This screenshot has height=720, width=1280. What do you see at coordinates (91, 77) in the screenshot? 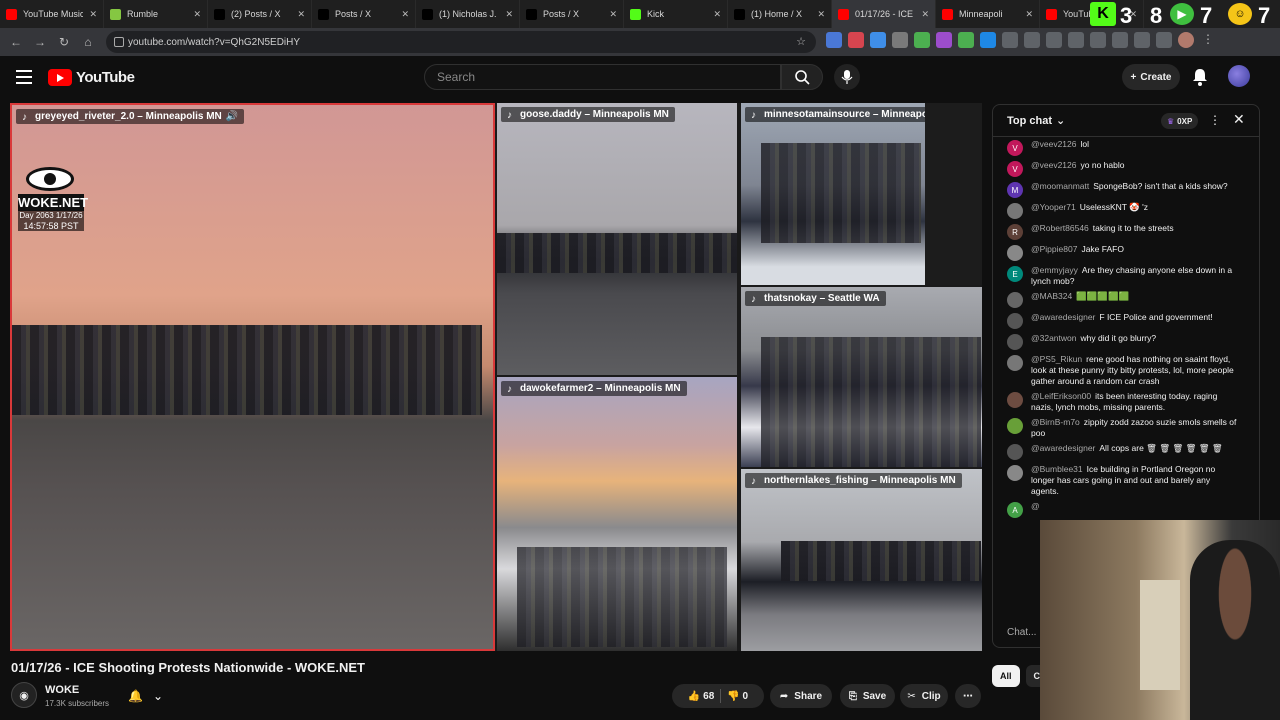
I see `youtube-logo: YouTube` at bounding box center [91, 77].